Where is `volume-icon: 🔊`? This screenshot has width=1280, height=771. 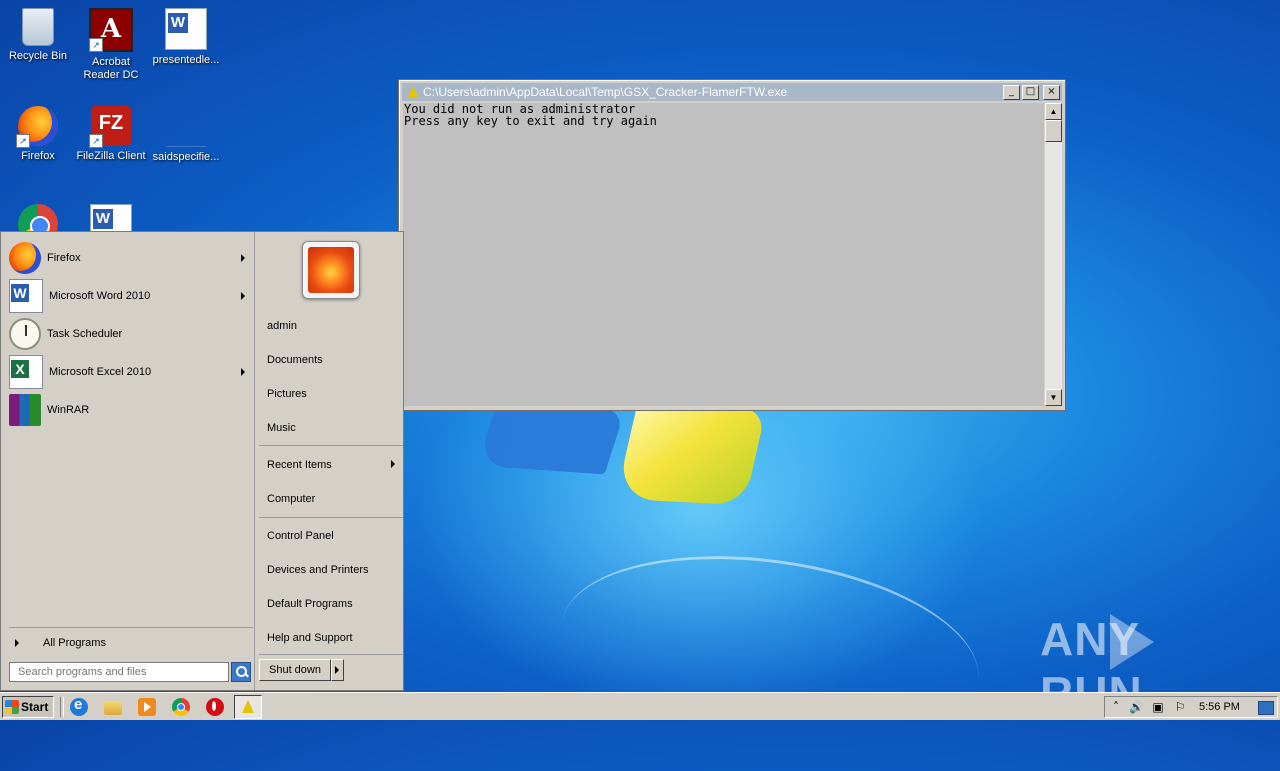 volume-icon: 🔊 is located at coordinates (1136, 707).